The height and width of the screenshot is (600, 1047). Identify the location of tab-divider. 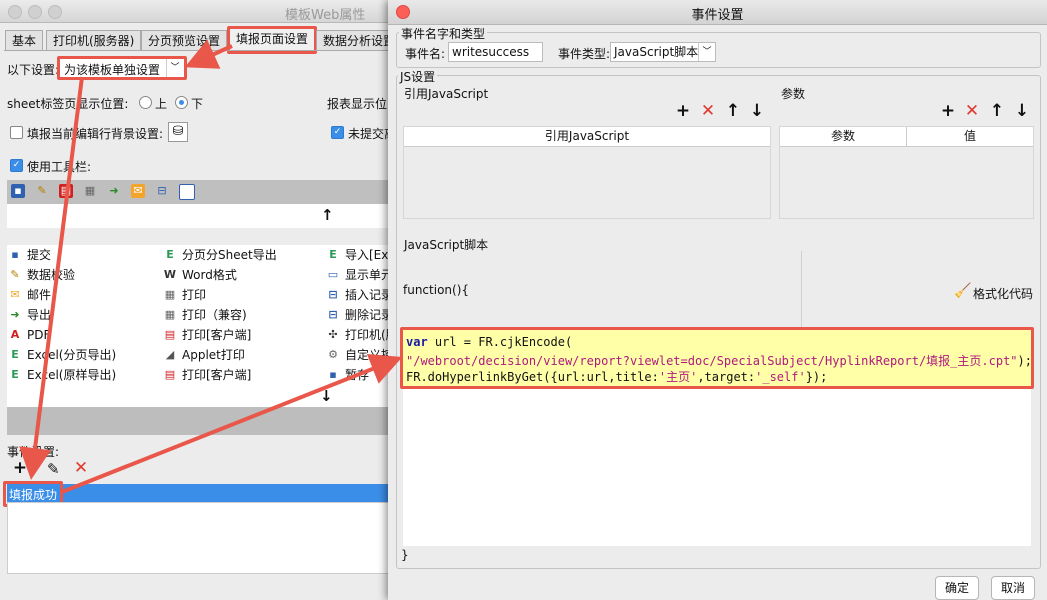
(198, 50).